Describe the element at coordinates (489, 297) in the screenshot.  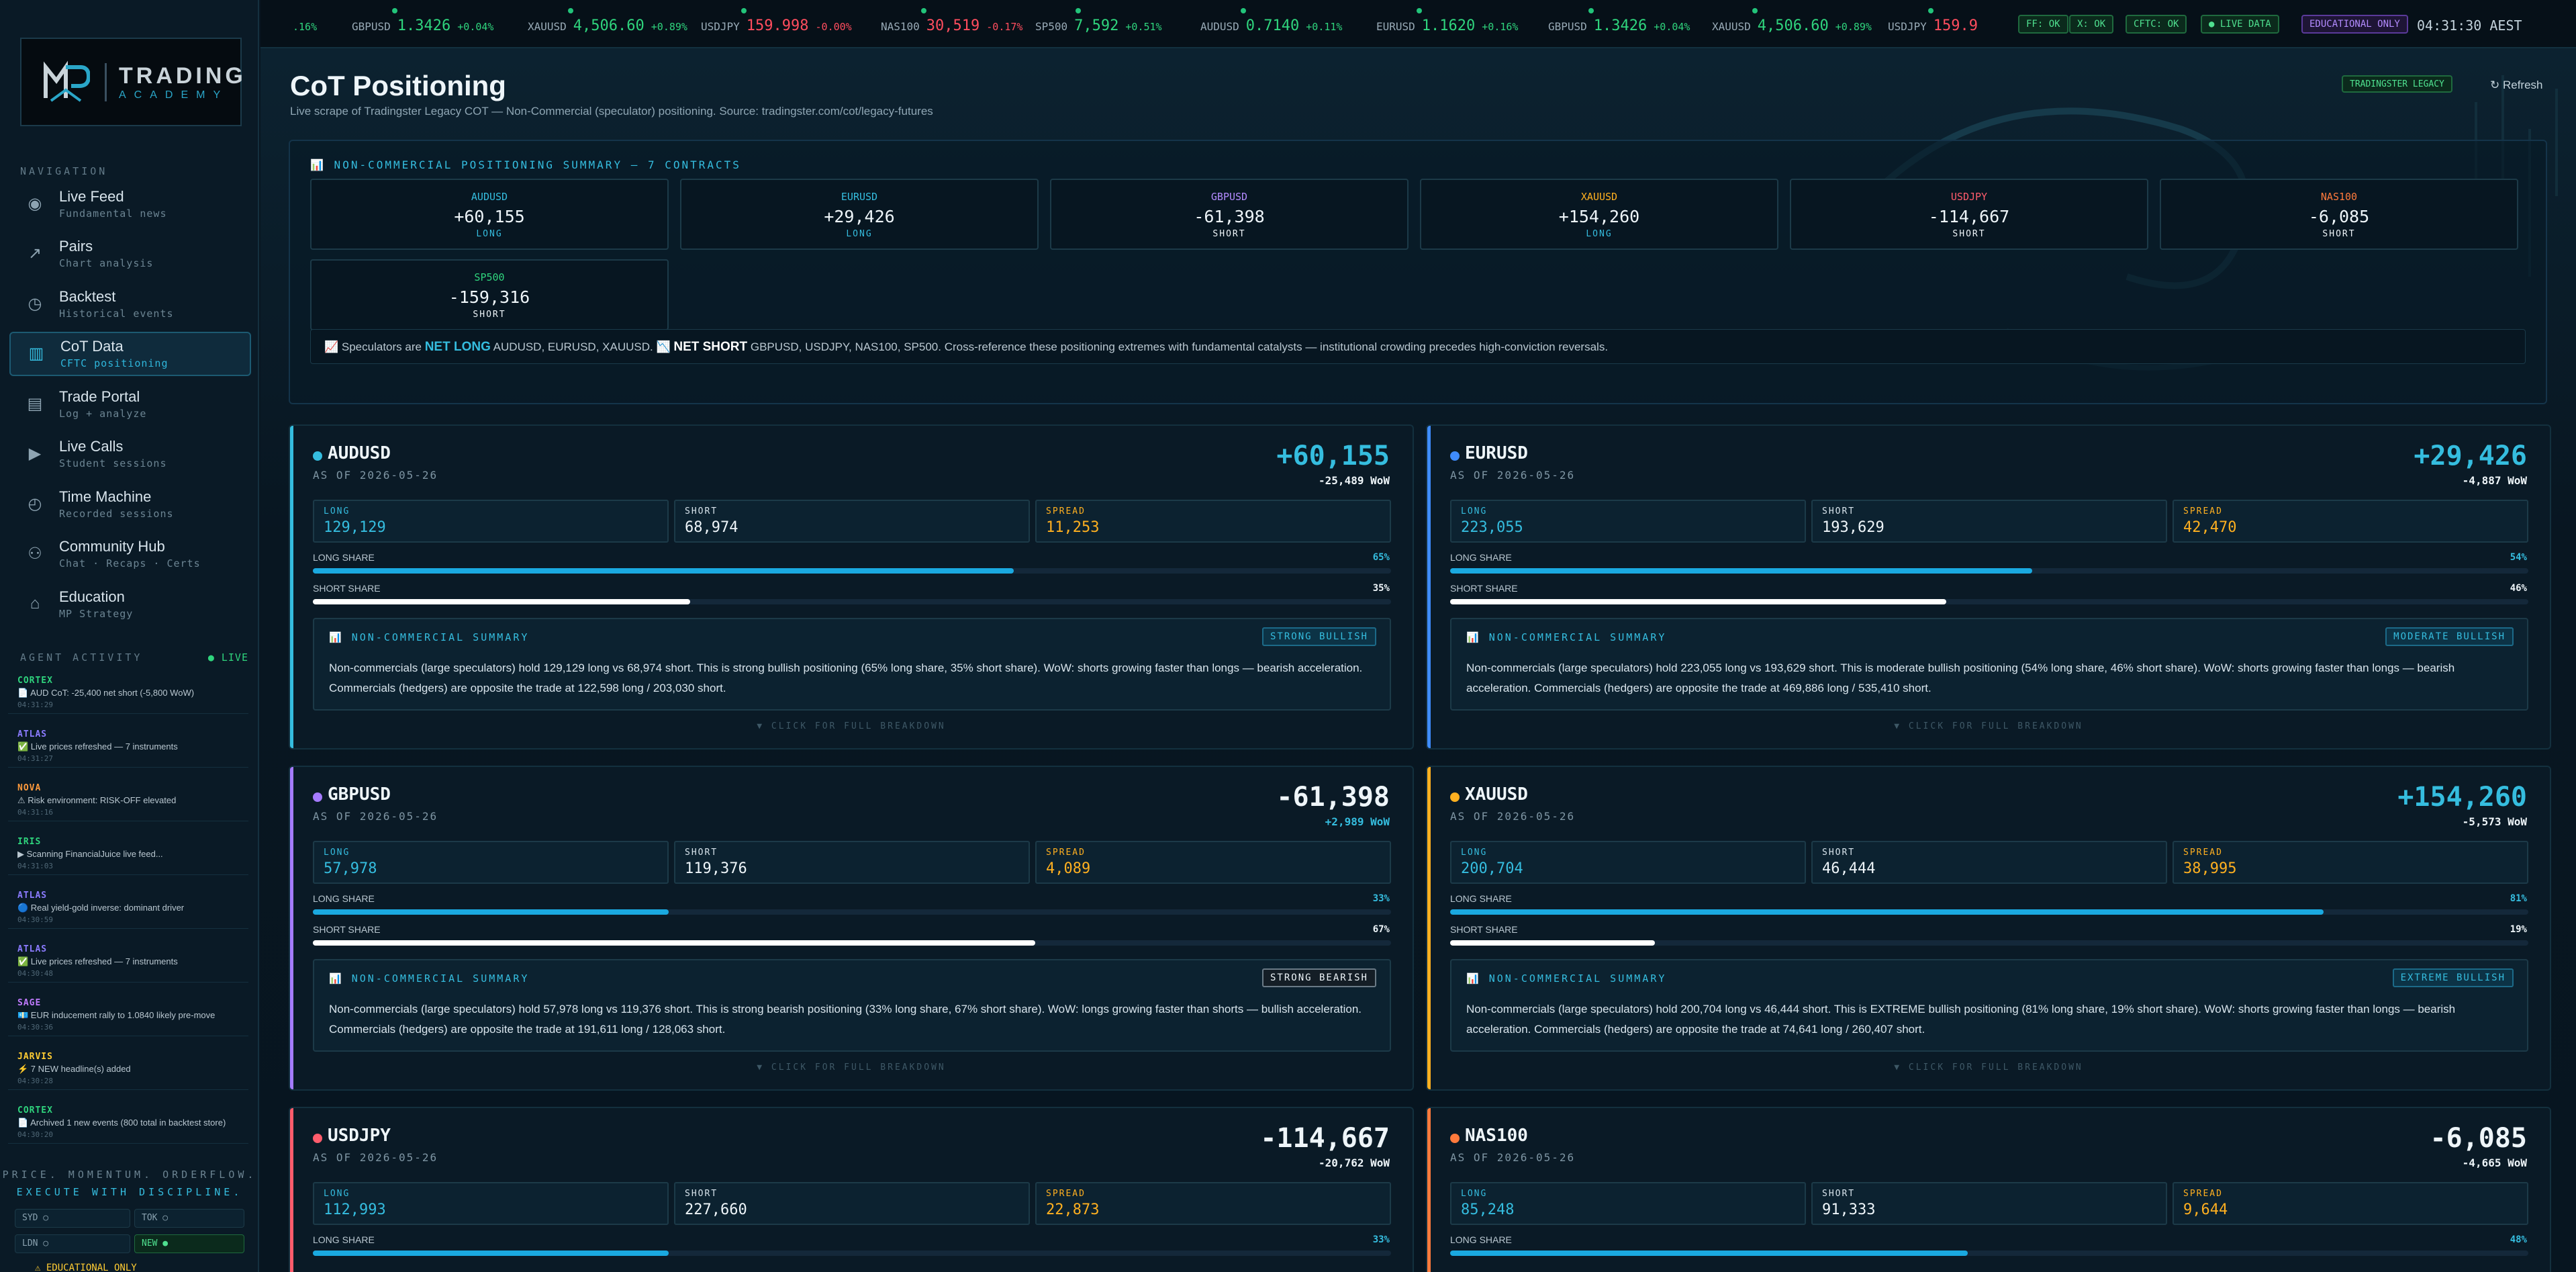
I see `summary-card-value: -159,316` at that location.